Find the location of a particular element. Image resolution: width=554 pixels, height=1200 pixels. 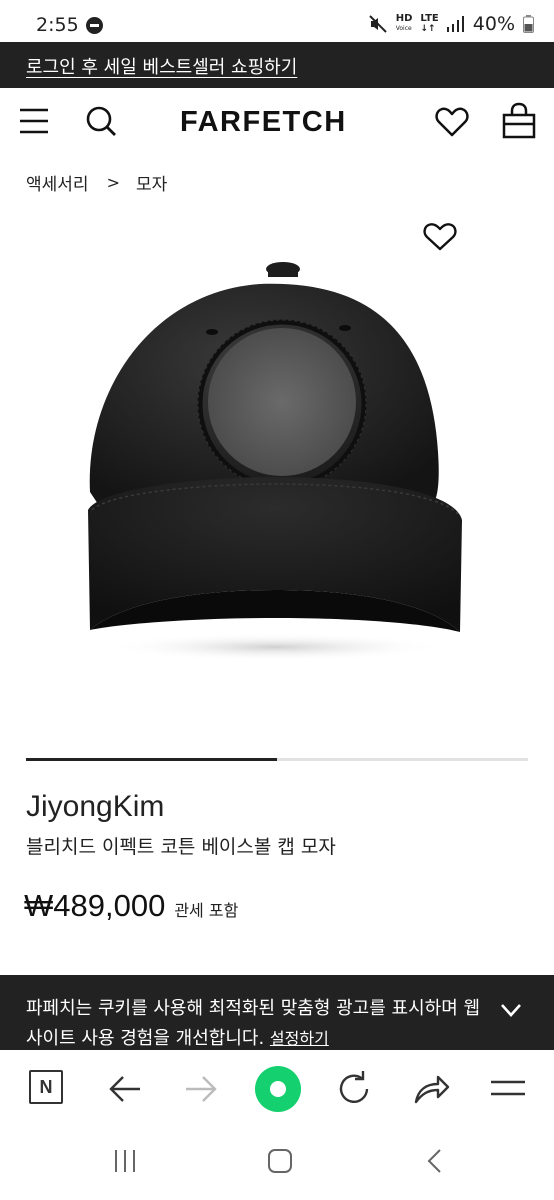

price-row: ₩489,000 관세 포함 is located at coordinates (131, 906).